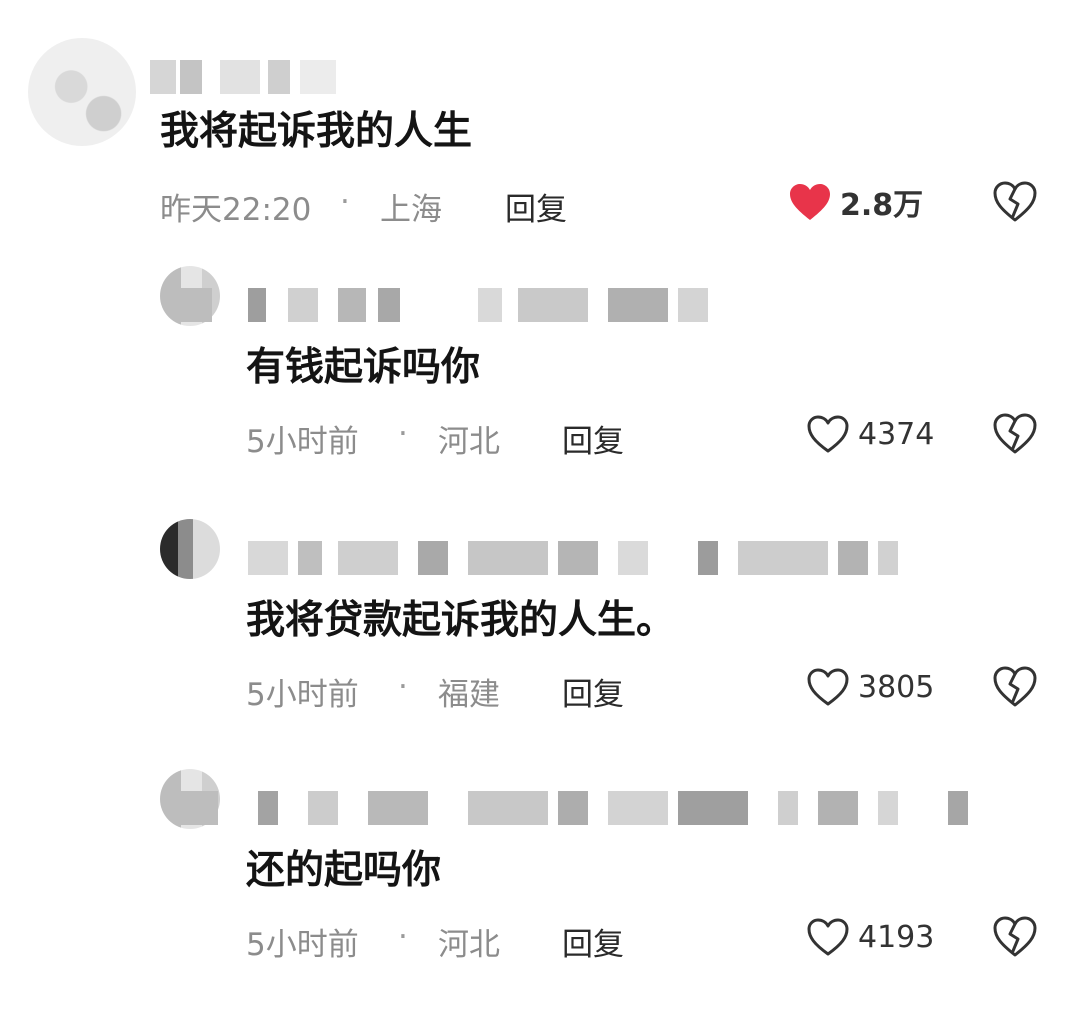 This screenshot has height=1013, width=1080. Describe the element at coordinates (882, 205) in the screenshot. I see `like-count: 2.8万` at that location.